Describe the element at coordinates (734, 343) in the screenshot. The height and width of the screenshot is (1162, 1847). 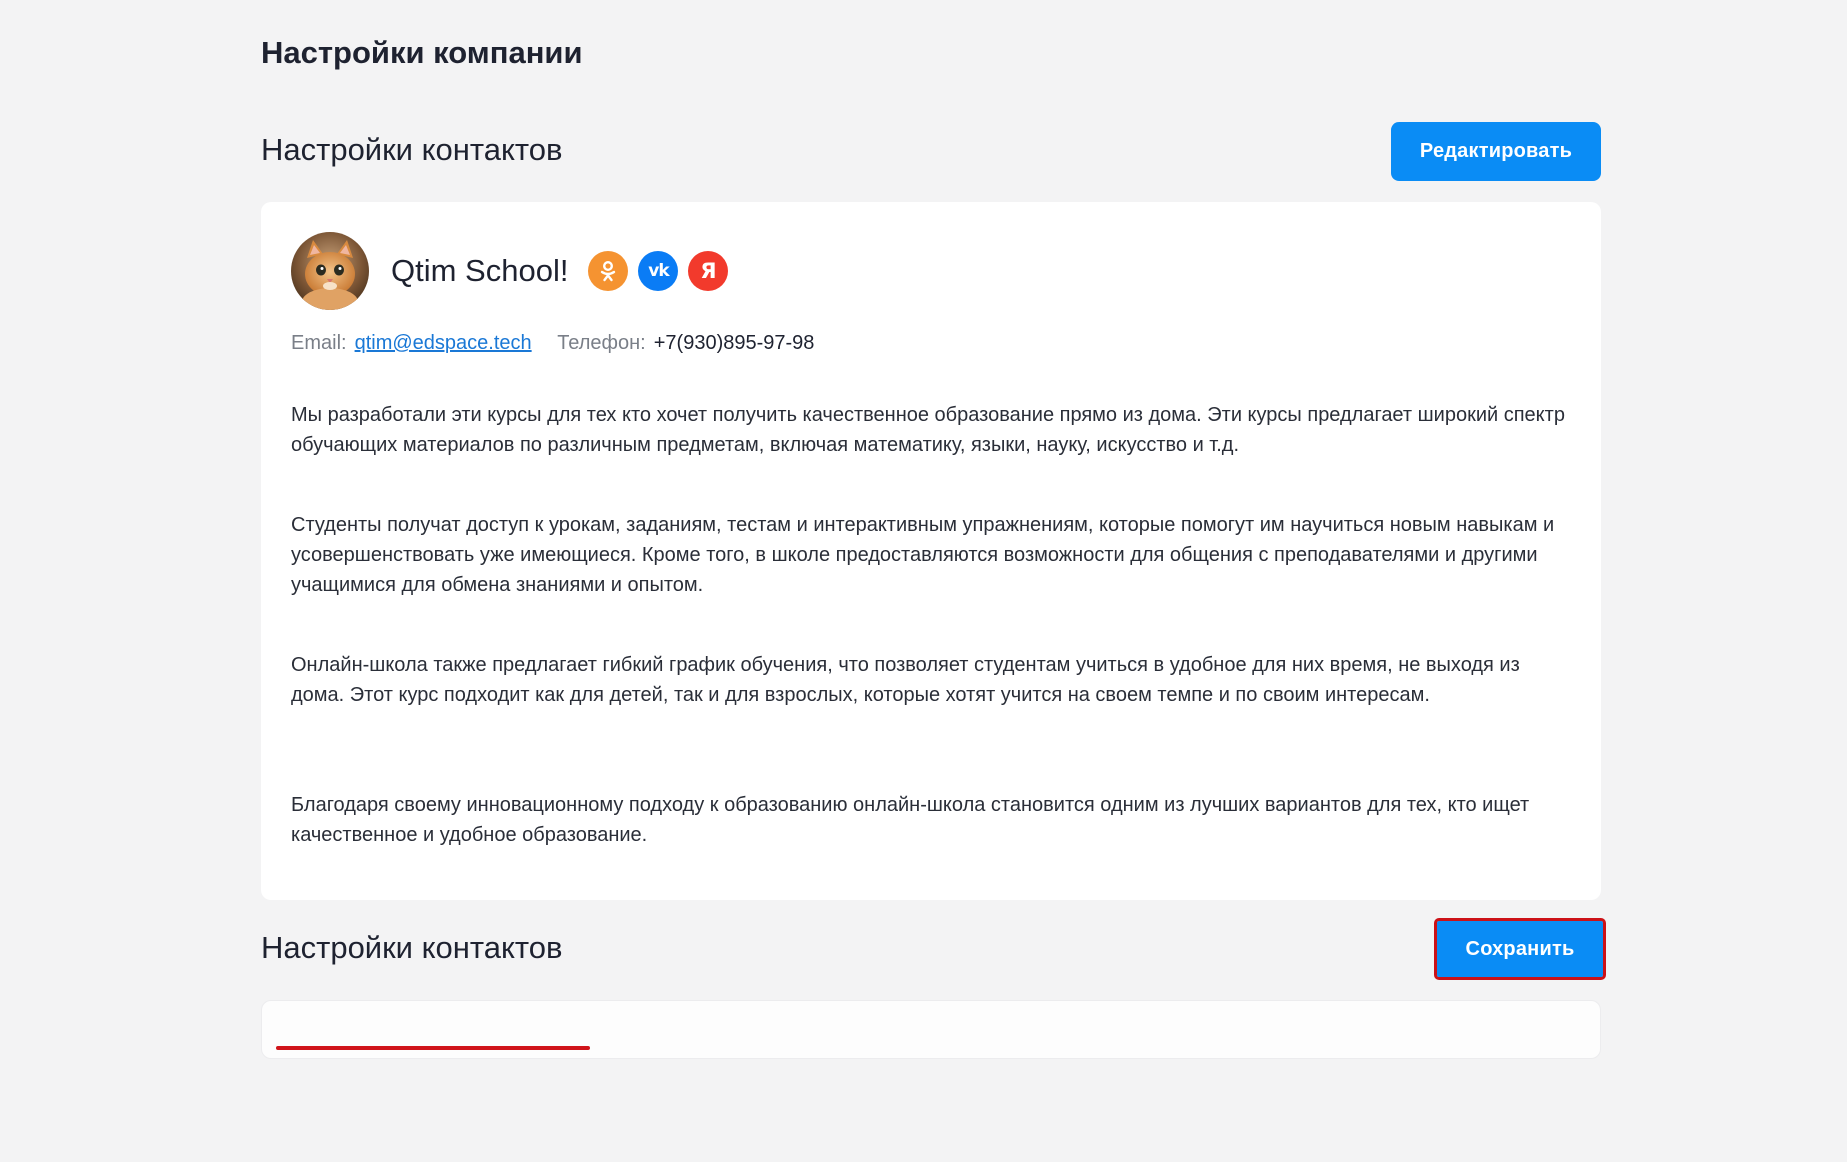
I see `phone-value: +7(930)895-97-98` at that location.